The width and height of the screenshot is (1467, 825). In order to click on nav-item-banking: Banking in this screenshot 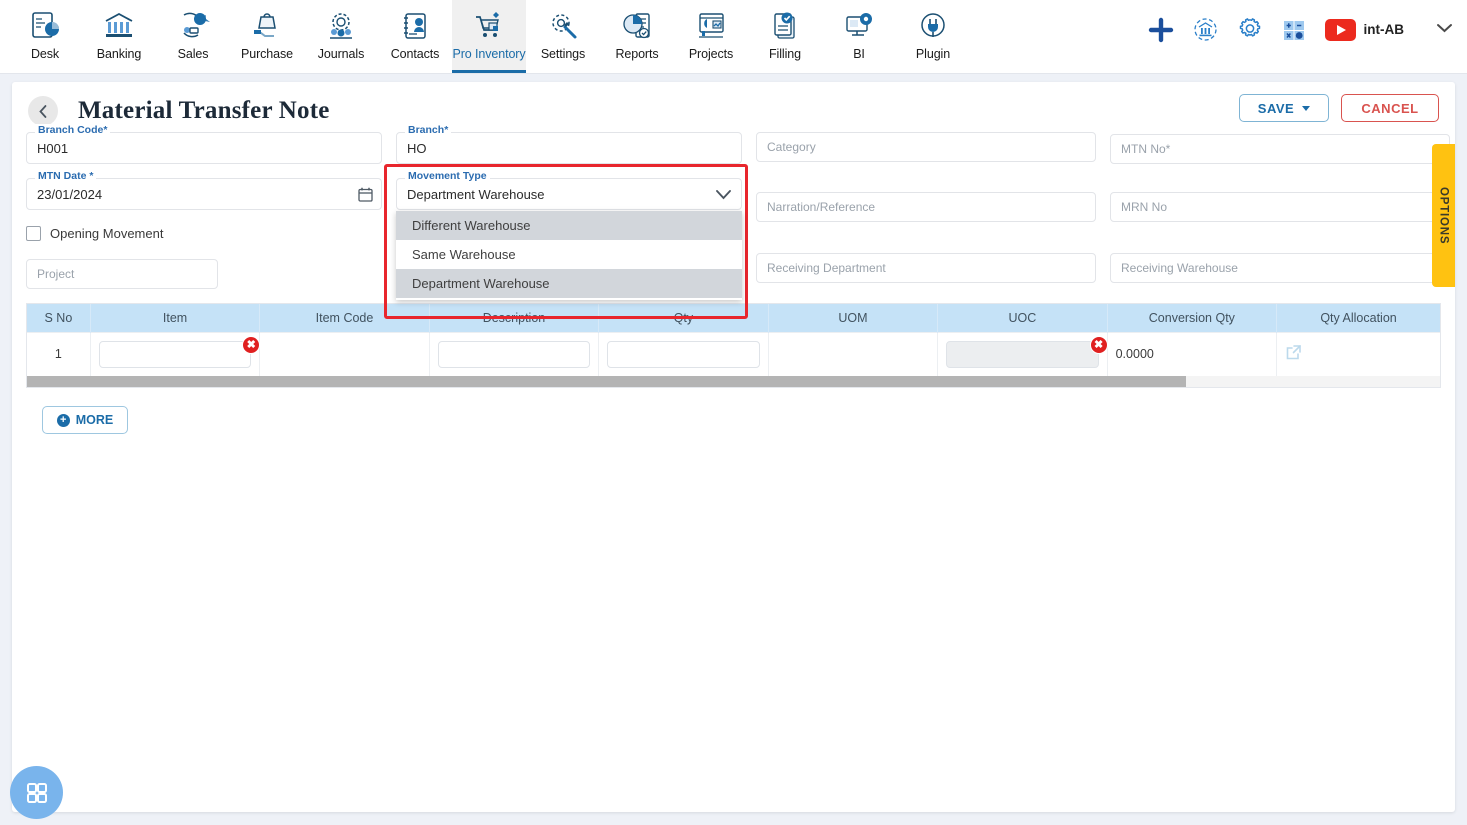, I will do `click(119, 36)`.